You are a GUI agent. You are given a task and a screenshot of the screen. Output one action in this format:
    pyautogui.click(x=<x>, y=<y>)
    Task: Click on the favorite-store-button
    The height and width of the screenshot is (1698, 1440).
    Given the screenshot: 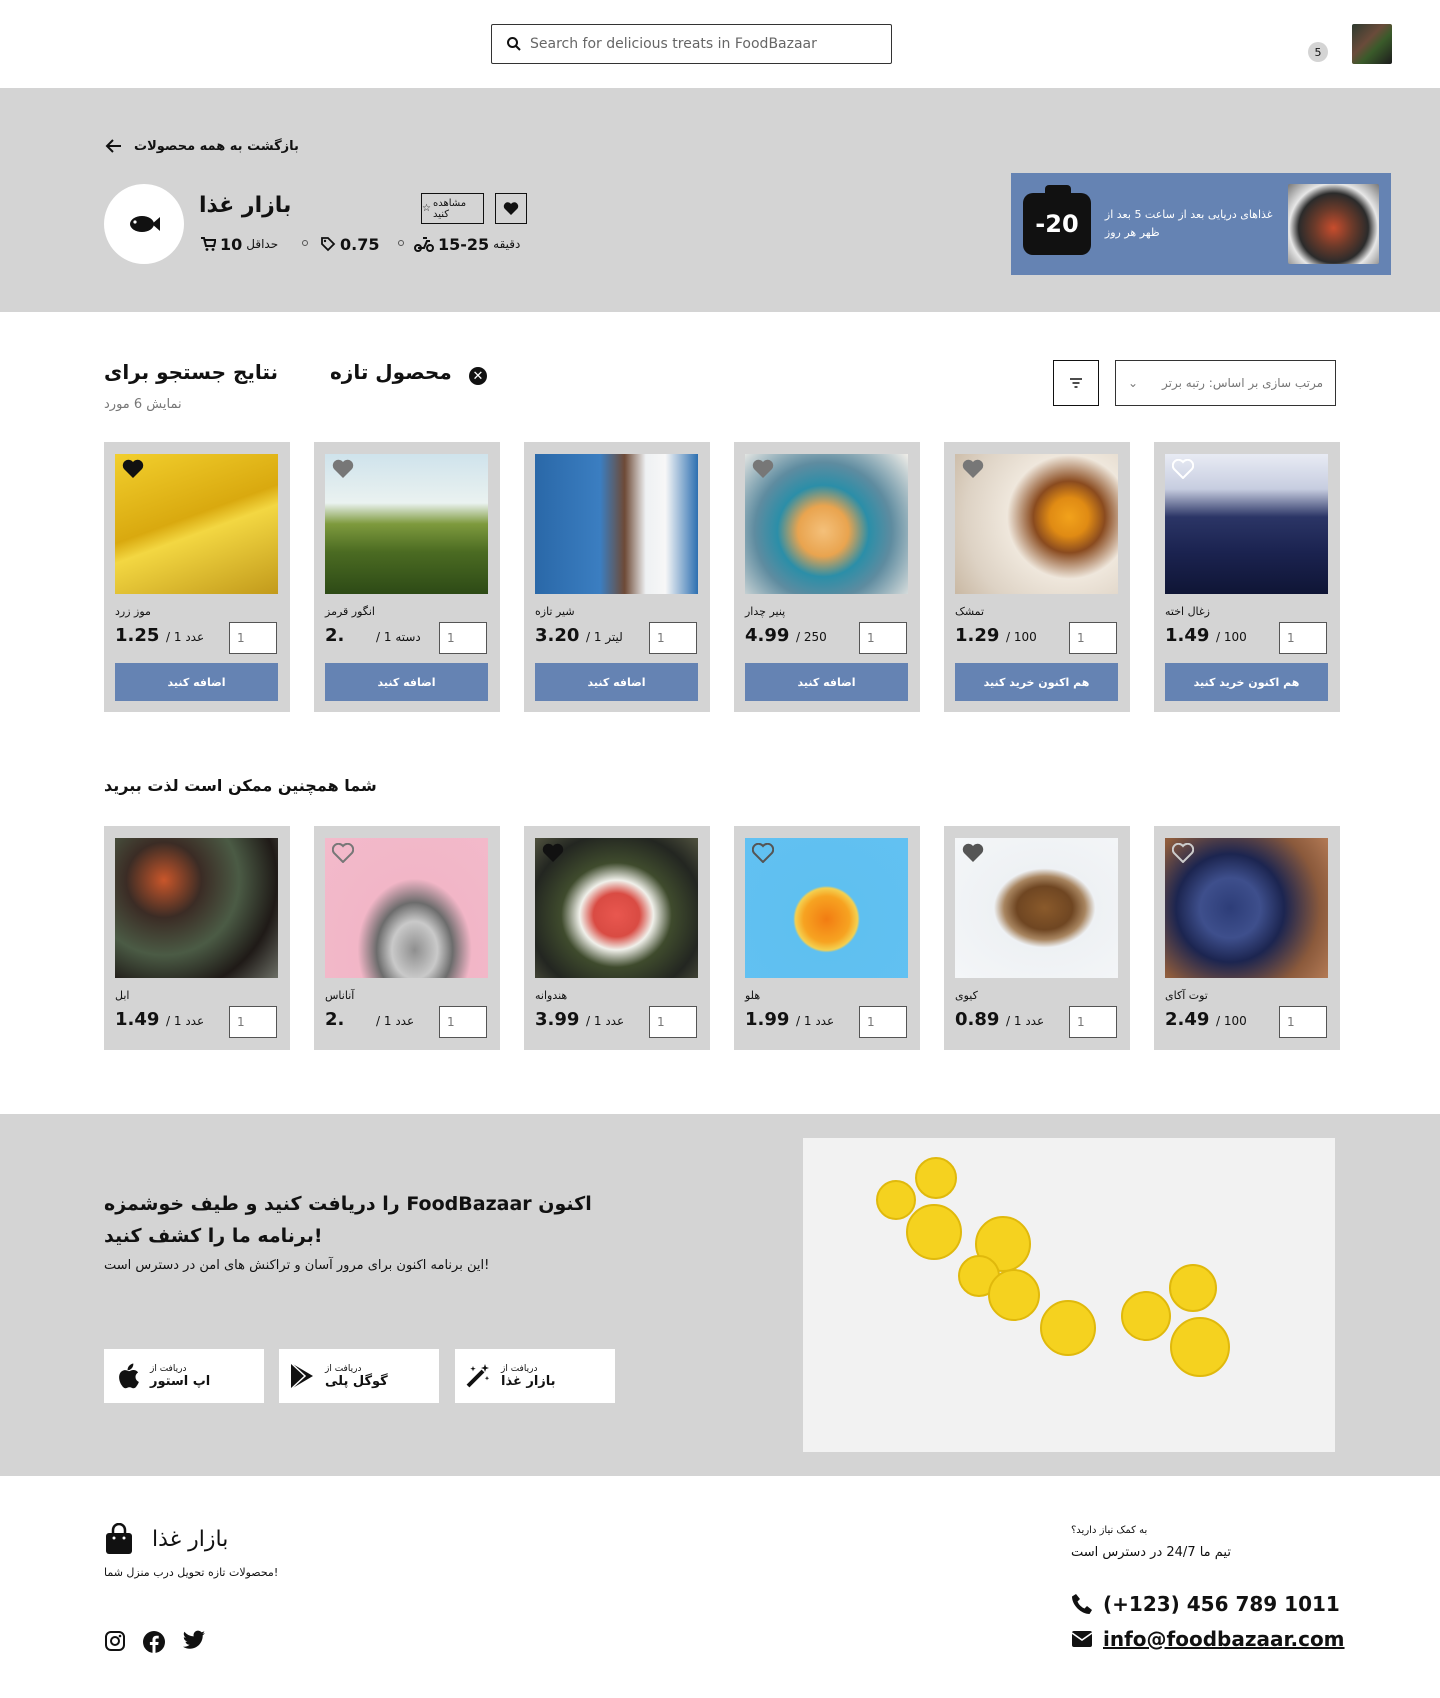 What is the action you would take?
    pyautogui.click(x=511, y=208)
    